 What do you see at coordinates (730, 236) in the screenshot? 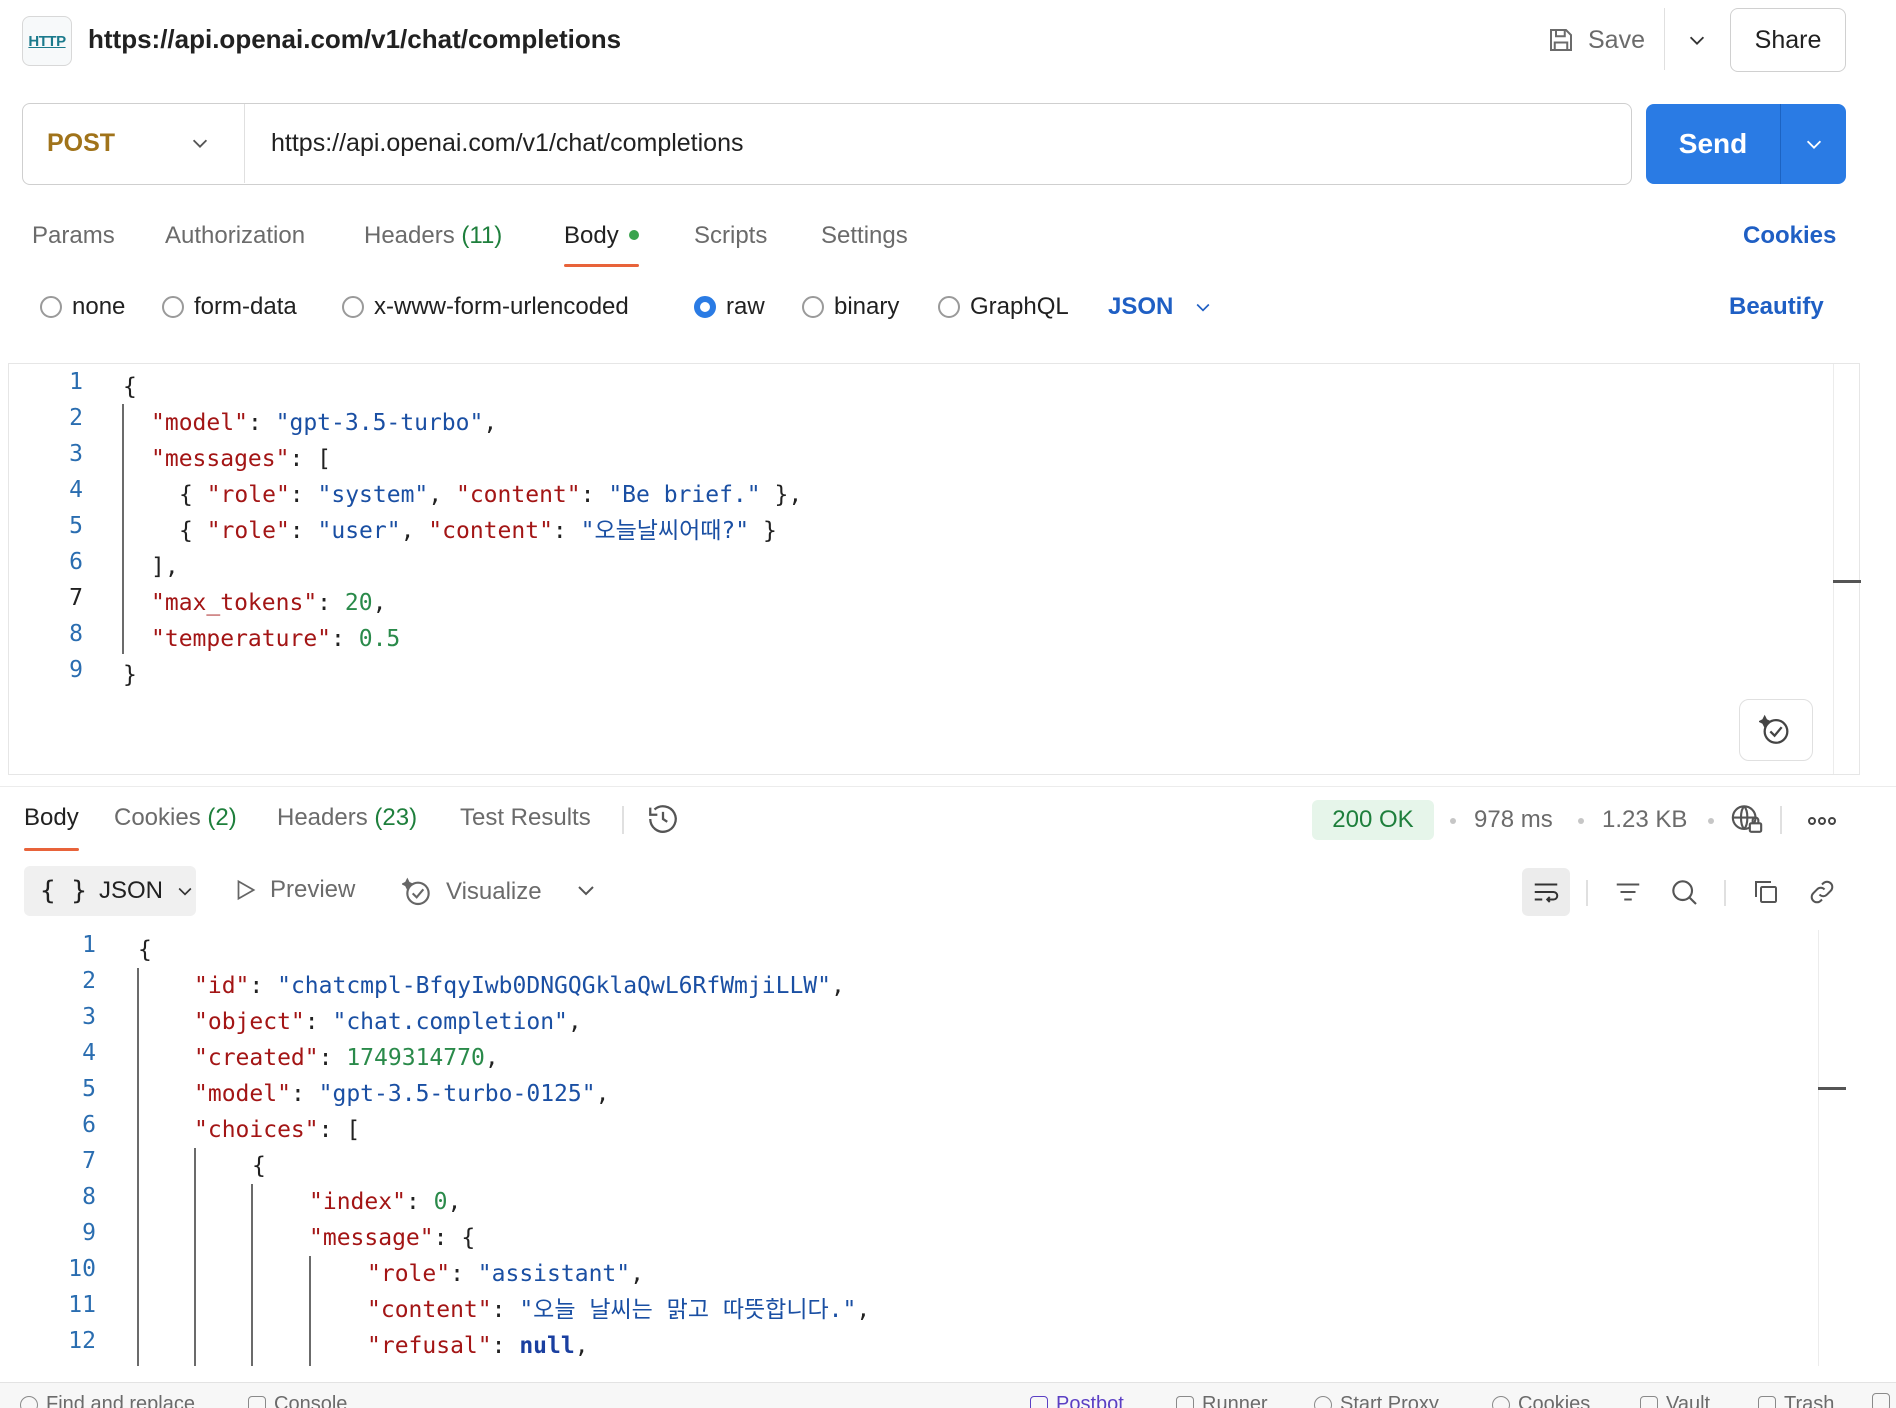
I see `tab-scripts: Scripts` at bounding box center [730, 236].